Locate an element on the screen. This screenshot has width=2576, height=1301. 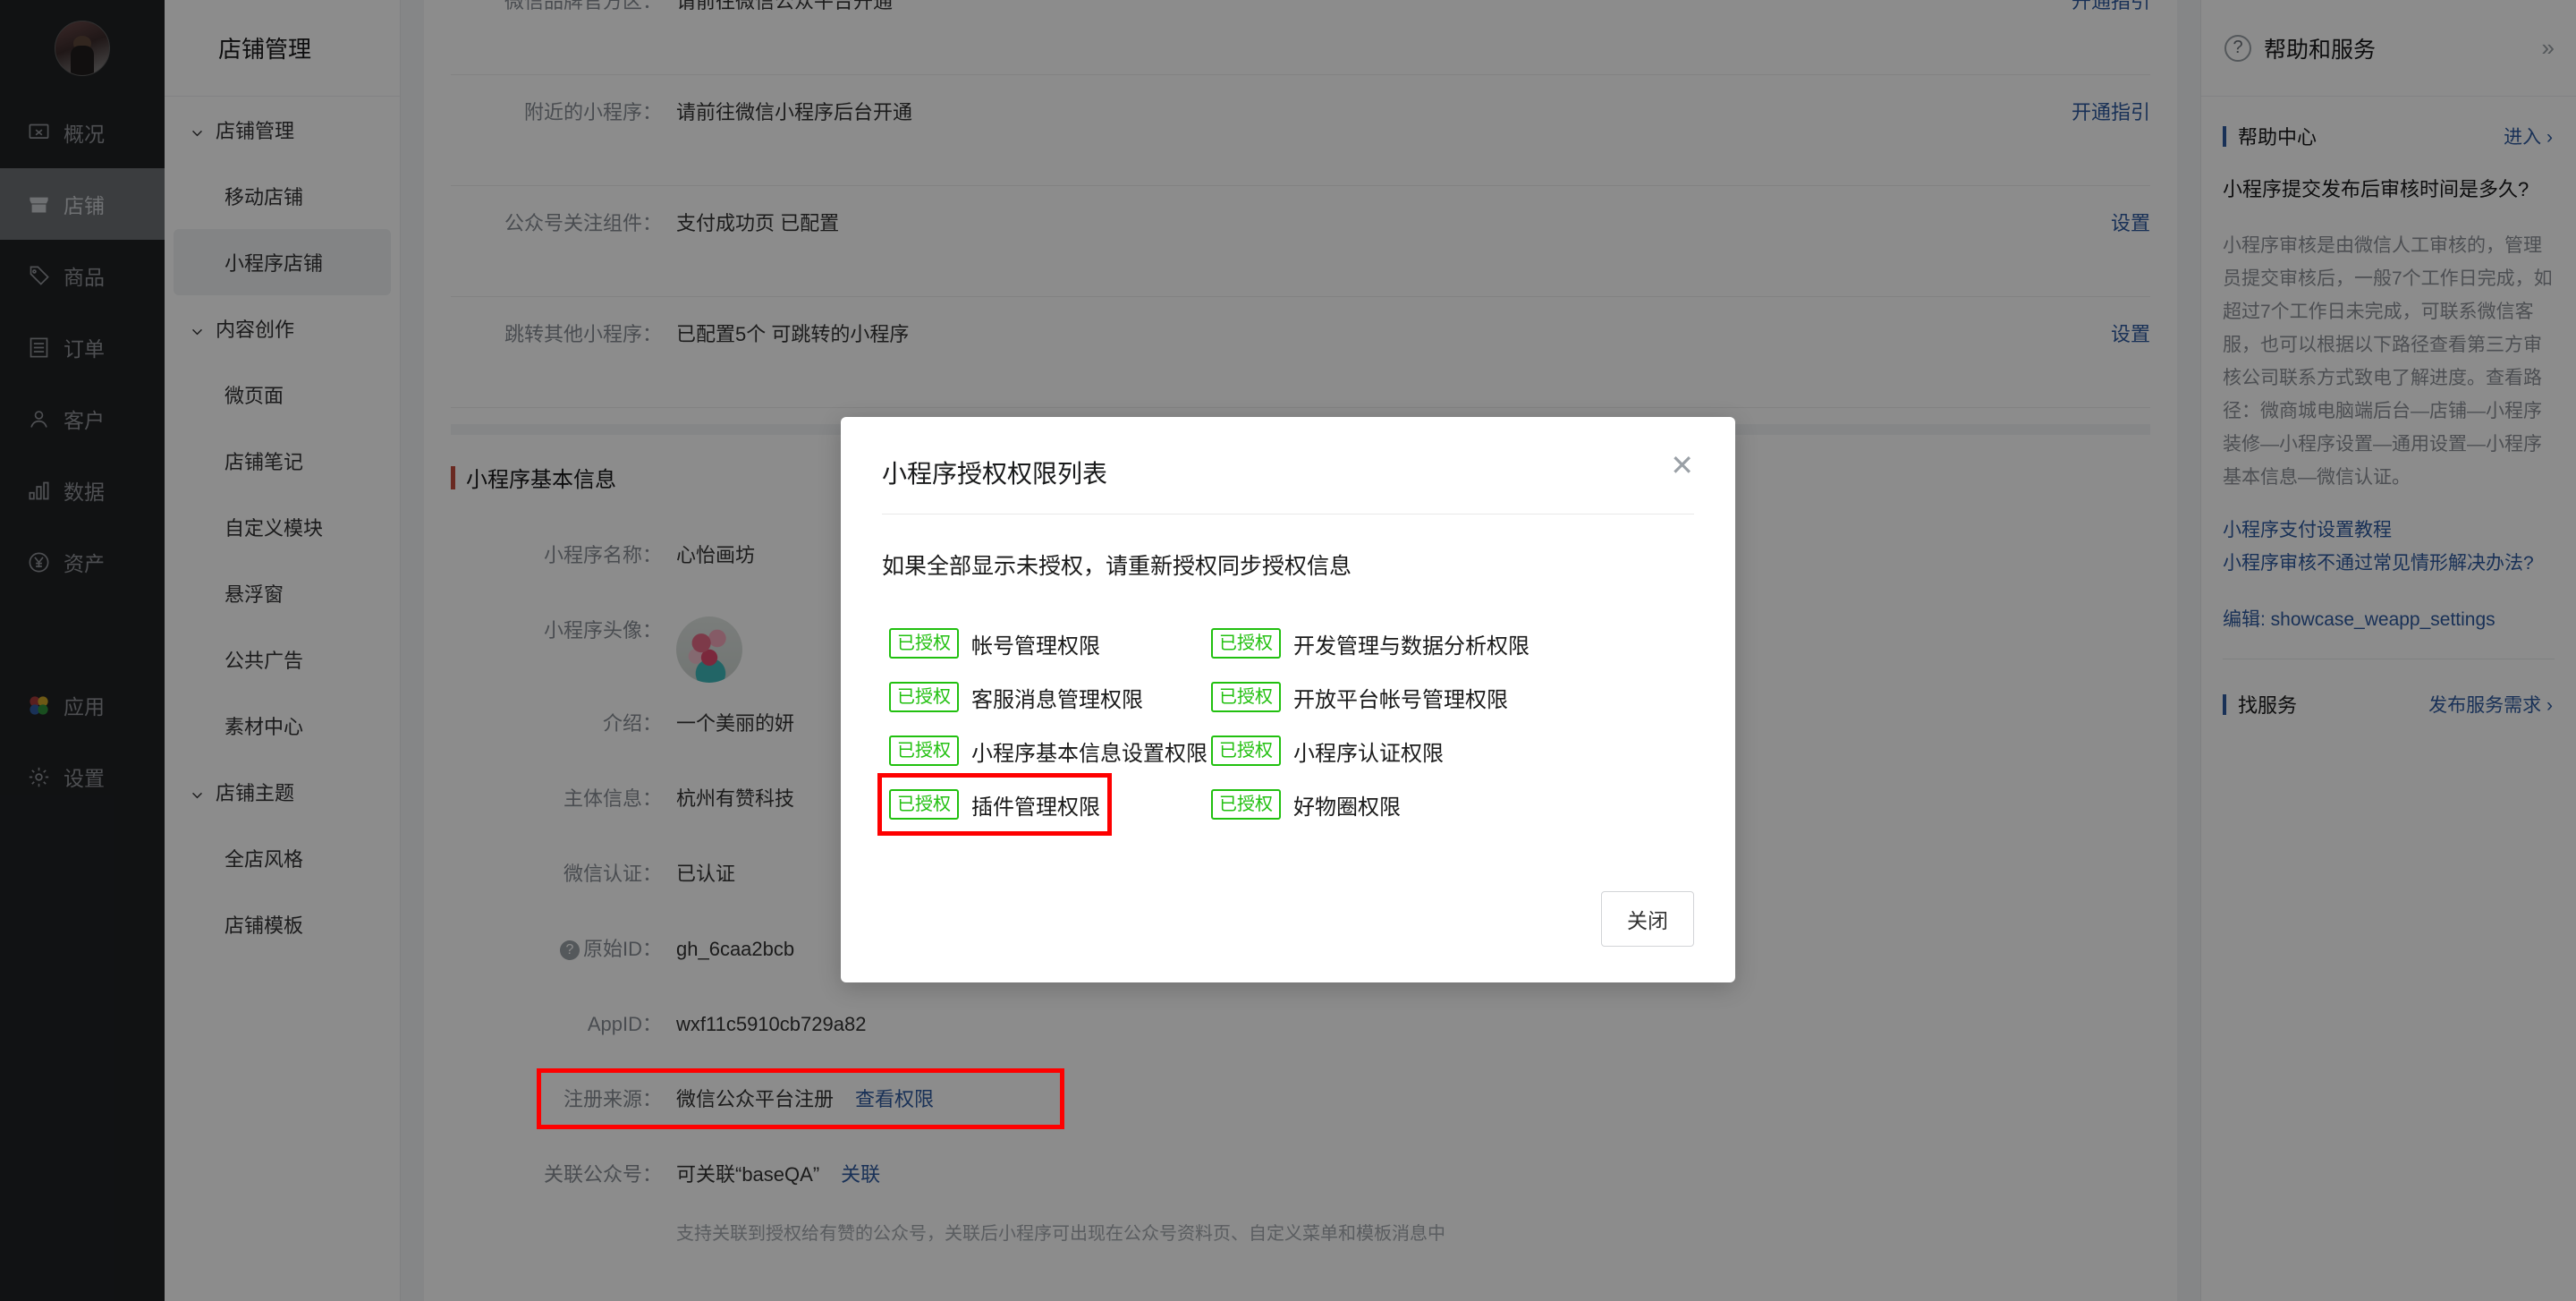
permission-label: 插件管理权限 is located at coordinates (1035, 807).